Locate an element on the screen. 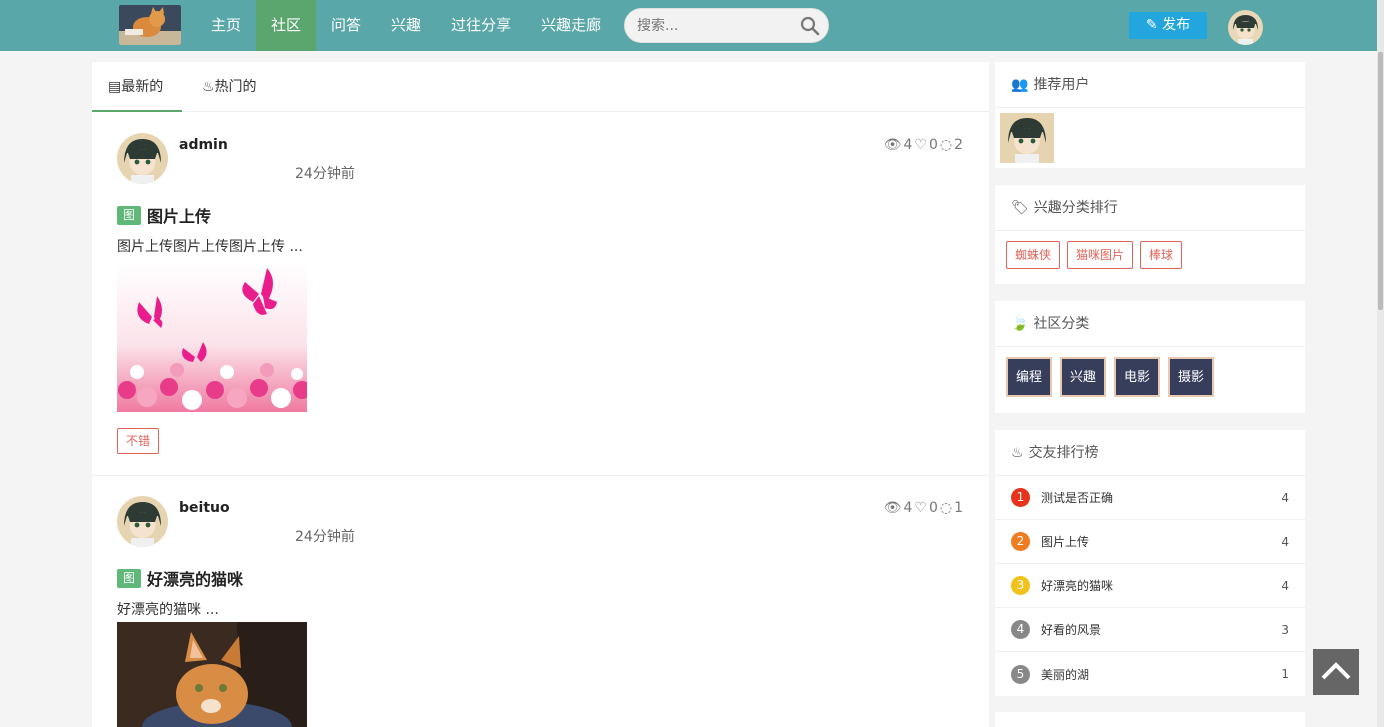 Image resolution: width=1384 pixels, height=727 pixels. back-to-top-button is located at coordinates (1336, 672).